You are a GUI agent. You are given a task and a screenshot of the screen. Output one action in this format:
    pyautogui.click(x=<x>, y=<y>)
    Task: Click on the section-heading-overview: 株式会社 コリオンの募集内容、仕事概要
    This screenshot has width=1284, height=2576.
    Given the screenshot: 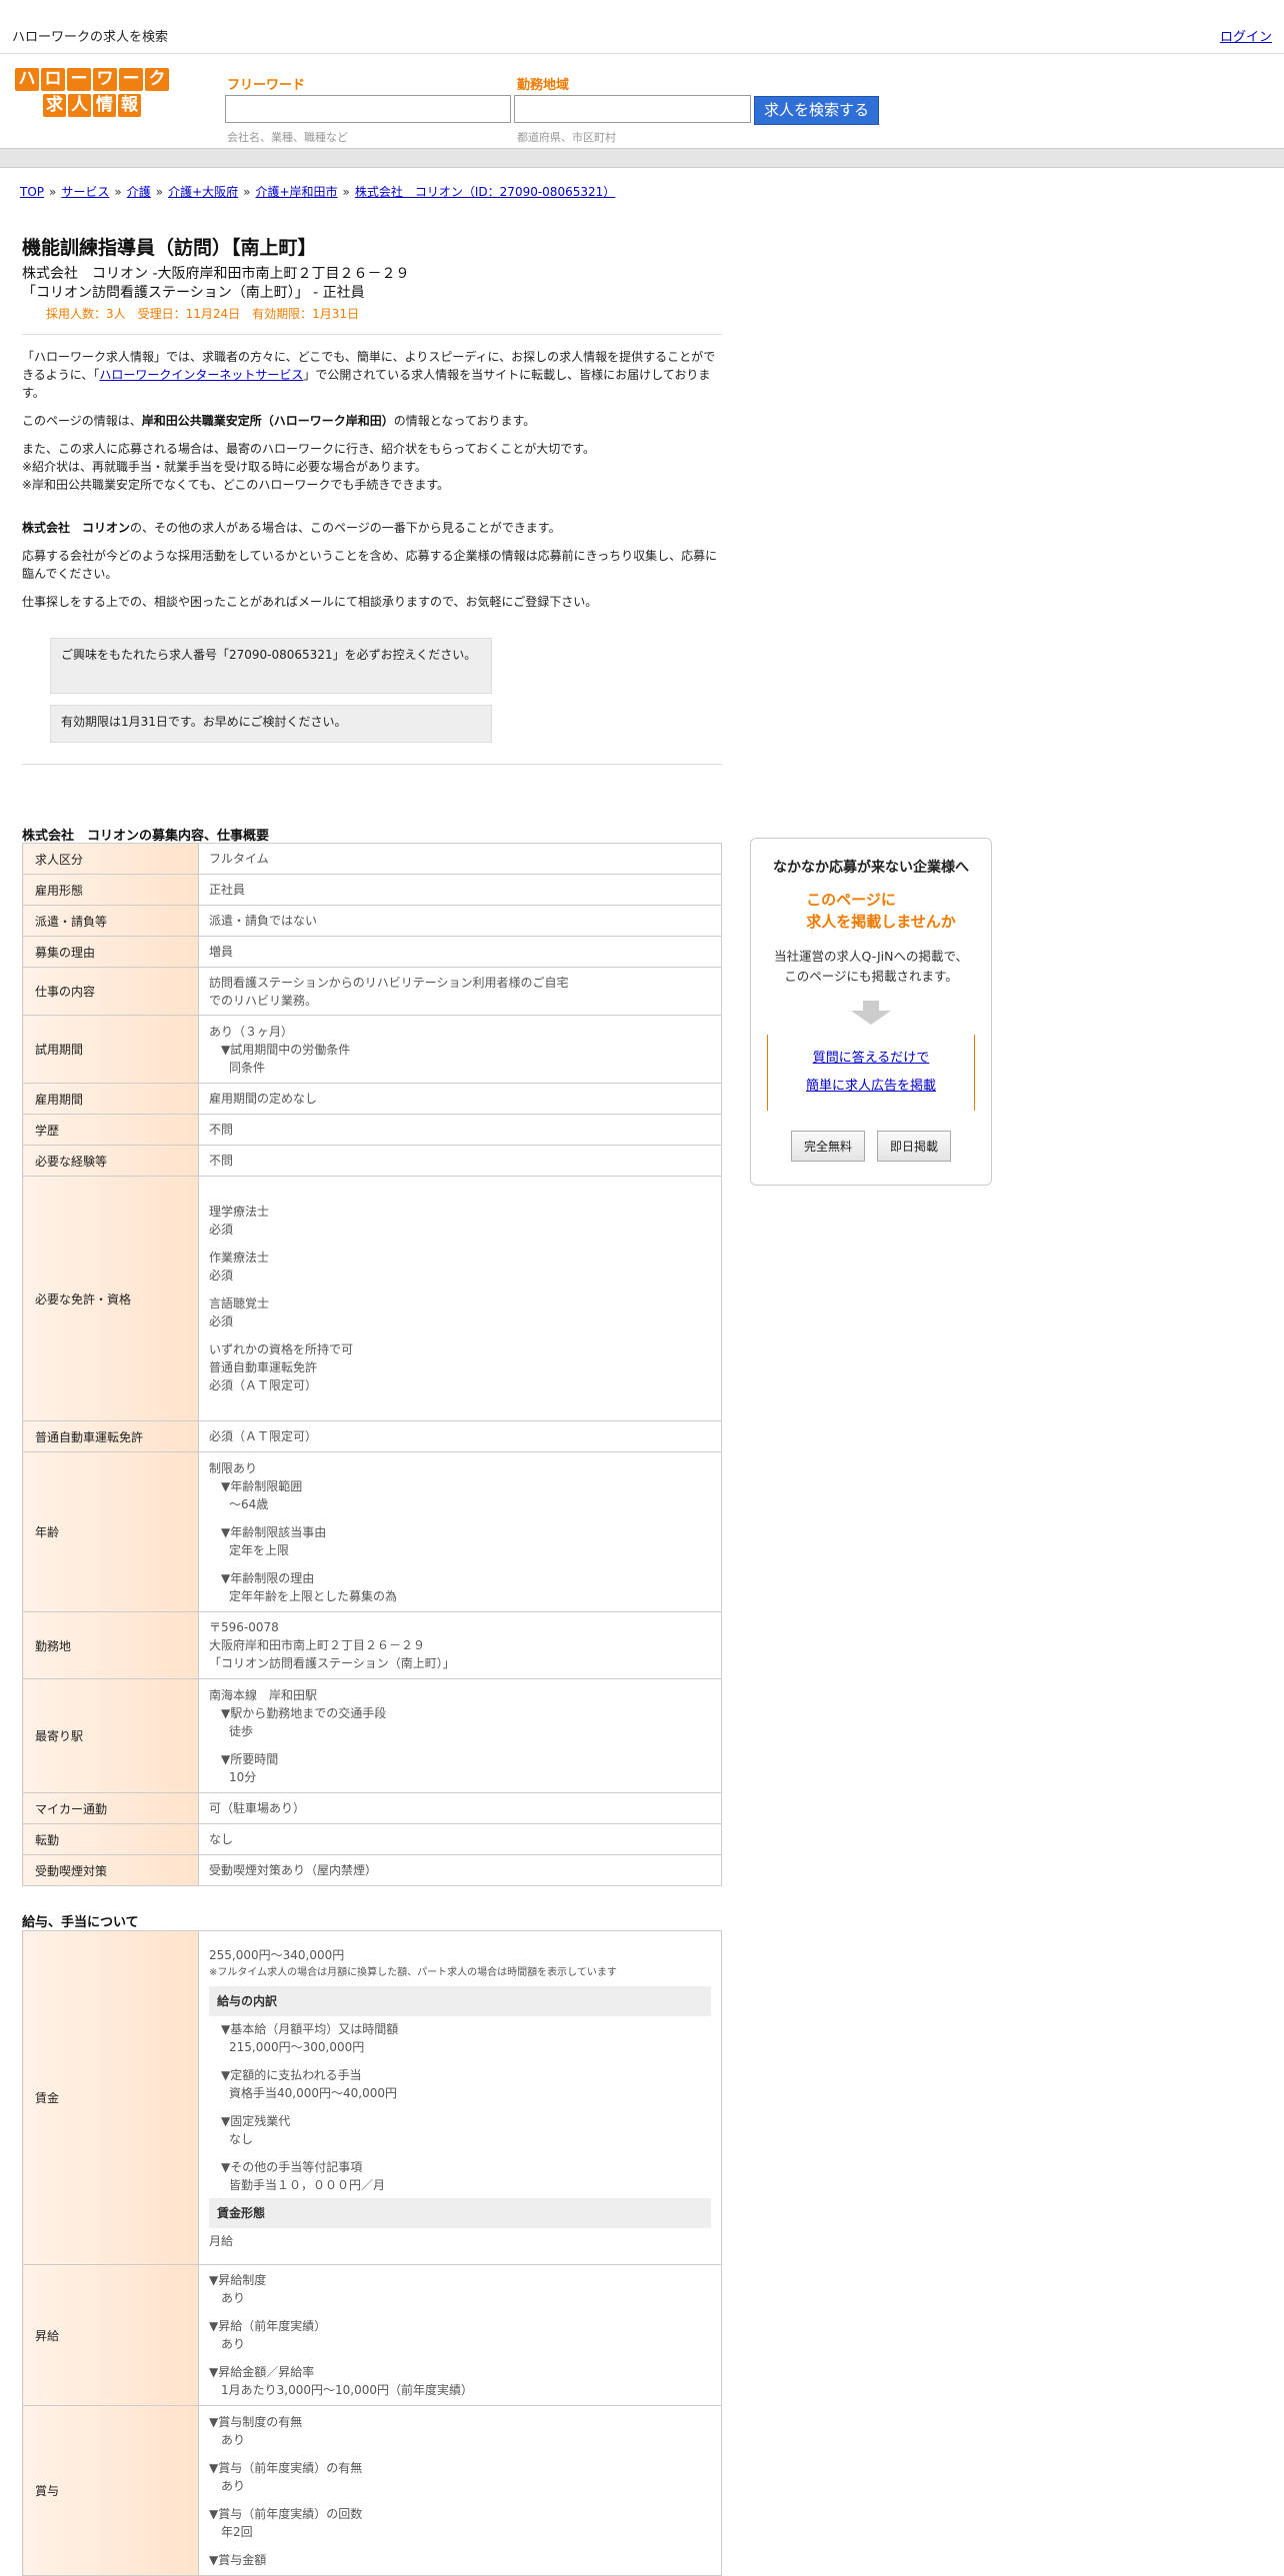 What is the action you would take?
    pyautogui.click(x=146, y=836)
    